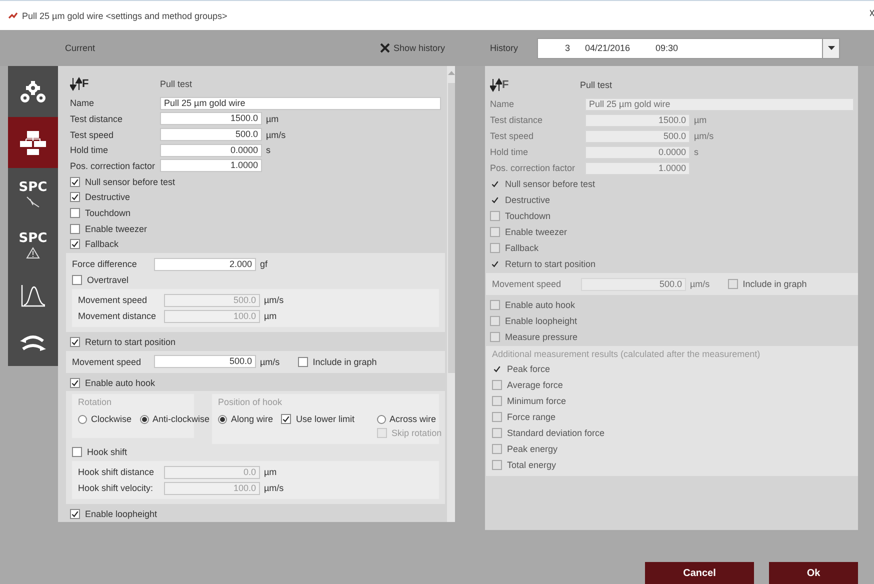  Describe the element at coordinates (325, 419) in the screenshot. I see `checkbox-label: Use lower limit` at that location.